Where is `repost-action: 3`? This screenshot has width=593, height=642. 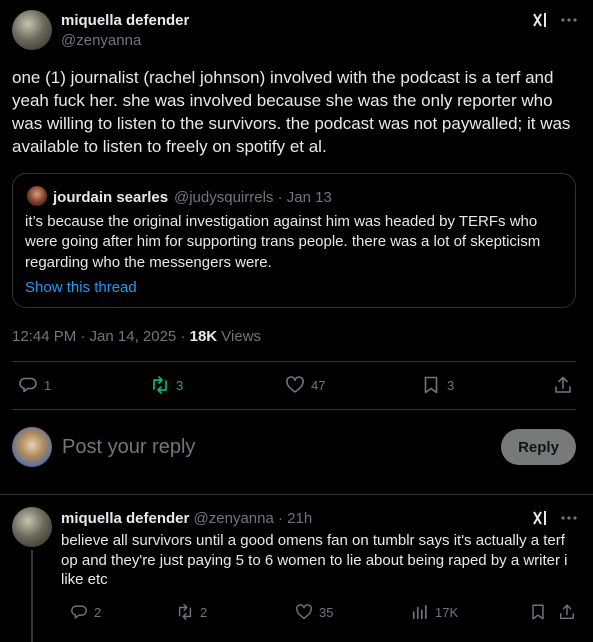
repost-action: 3 is located at coordinates (166, 385).